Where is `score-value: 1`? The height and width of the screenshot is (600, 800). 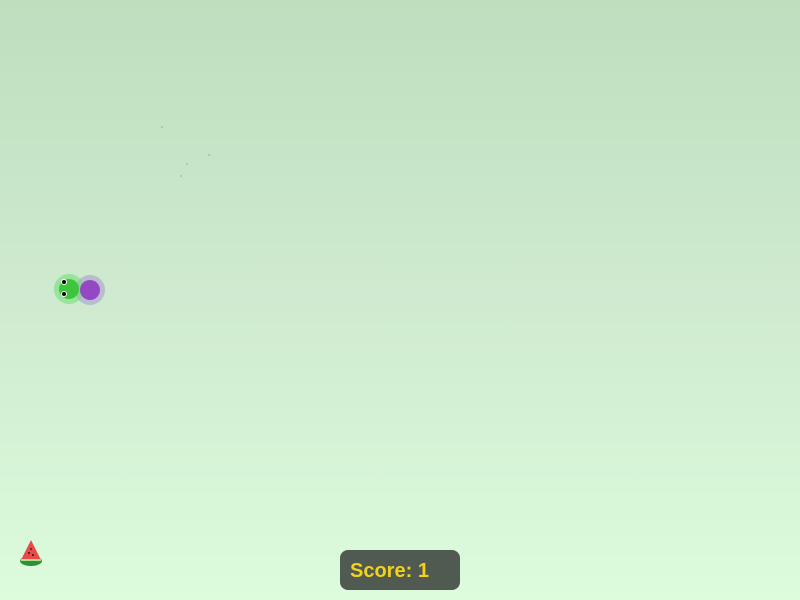 score-value: 1 is located at coordinates (423, 571).